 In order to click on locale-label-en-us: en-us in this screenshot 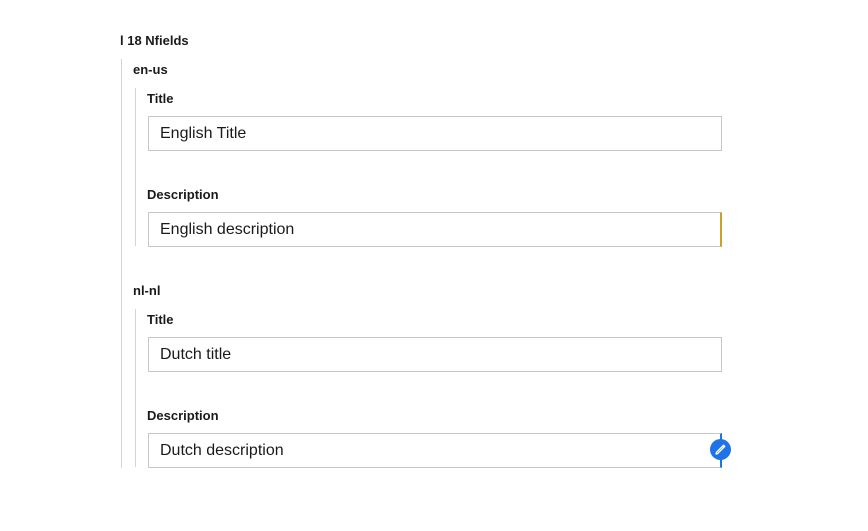, I will do `click(150, 69)`.